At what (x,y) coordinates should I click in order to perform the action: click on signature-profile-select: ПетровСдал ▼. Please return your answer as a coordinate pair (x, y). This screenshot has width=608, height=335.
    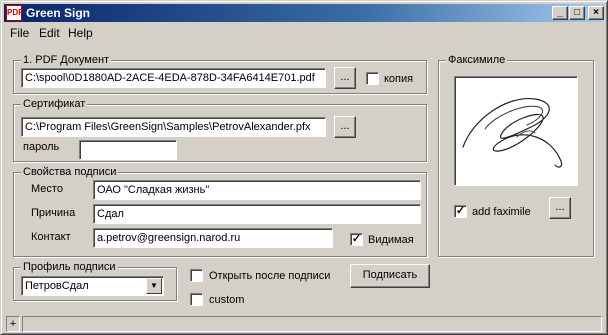
    Looking at the image, I should click on (92, 286).